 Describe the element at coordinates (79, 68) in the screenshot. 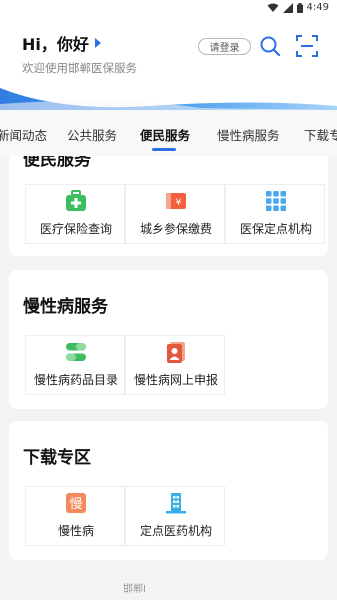

I see `welcome-subtitle: 欢迎使用邯郸医保服务` at that location.